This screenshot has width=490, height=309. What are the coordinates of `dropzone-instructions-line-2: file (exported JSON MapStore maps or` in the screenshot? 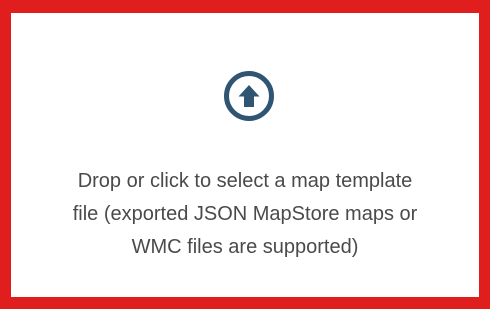 It's located at (245, 214).